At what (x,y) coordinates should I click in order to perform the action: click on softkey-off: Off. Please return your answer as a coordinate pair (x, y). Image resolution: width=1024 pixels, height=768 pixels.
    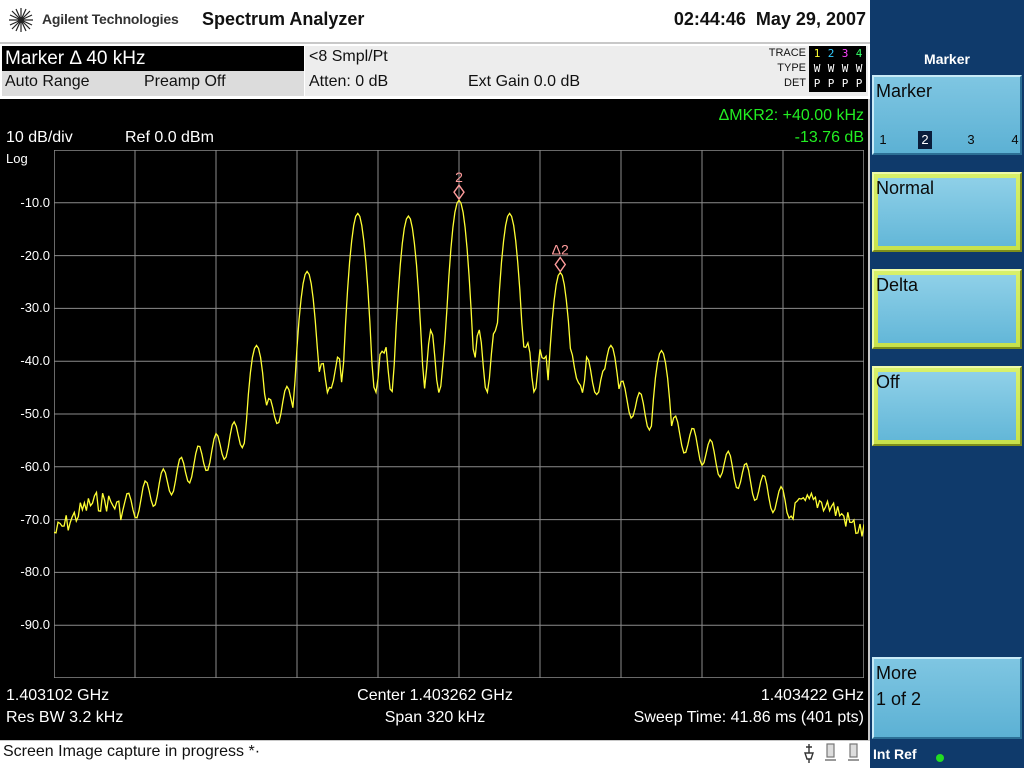
    Looking at the image, I should click on (947, 406).